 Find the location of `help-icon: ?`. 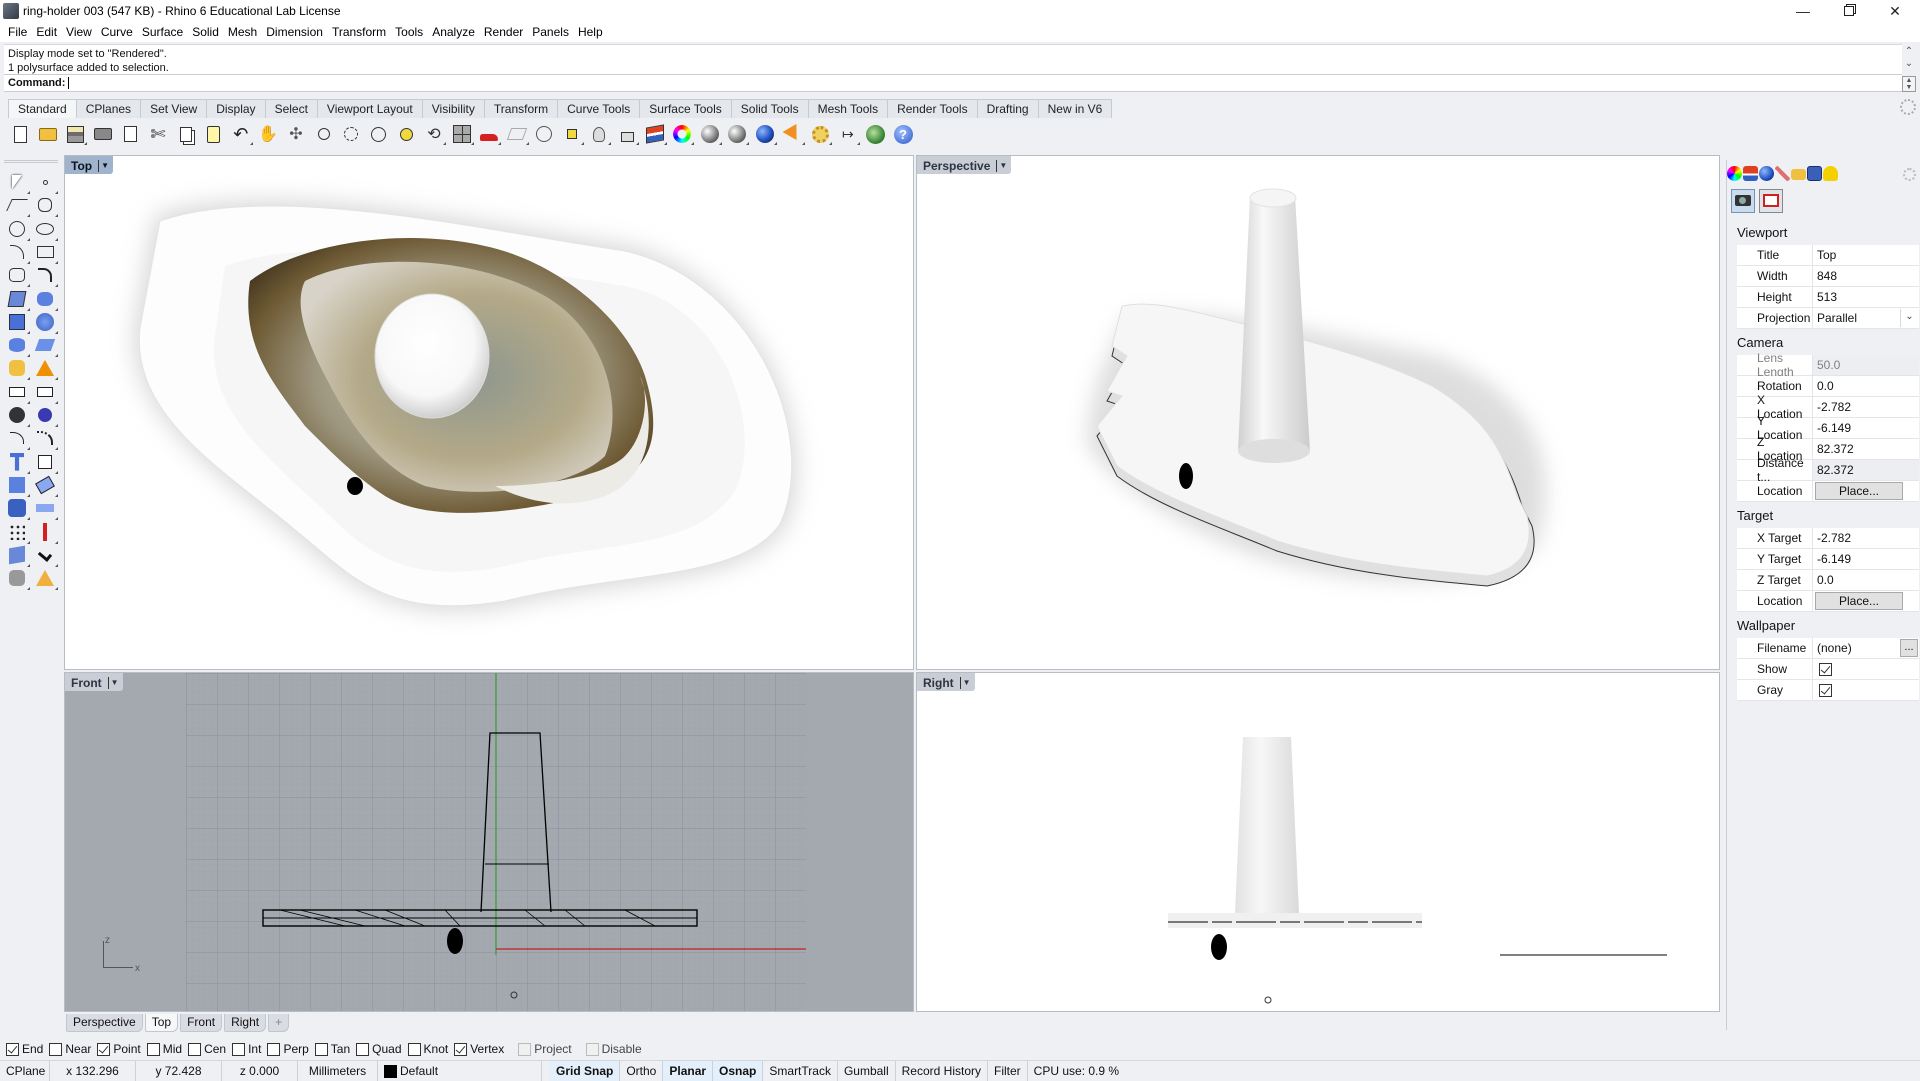

help-icon: ? is located at coordinates (903, 134).